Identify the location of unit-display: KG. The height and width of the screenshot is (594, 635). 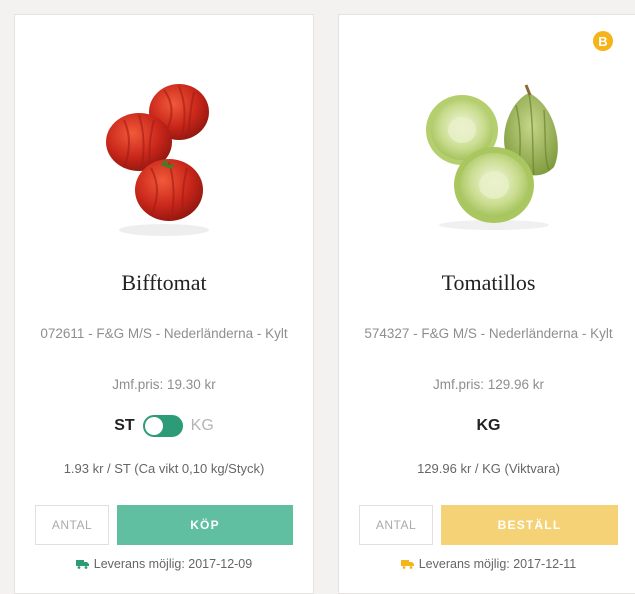
(487, 426).